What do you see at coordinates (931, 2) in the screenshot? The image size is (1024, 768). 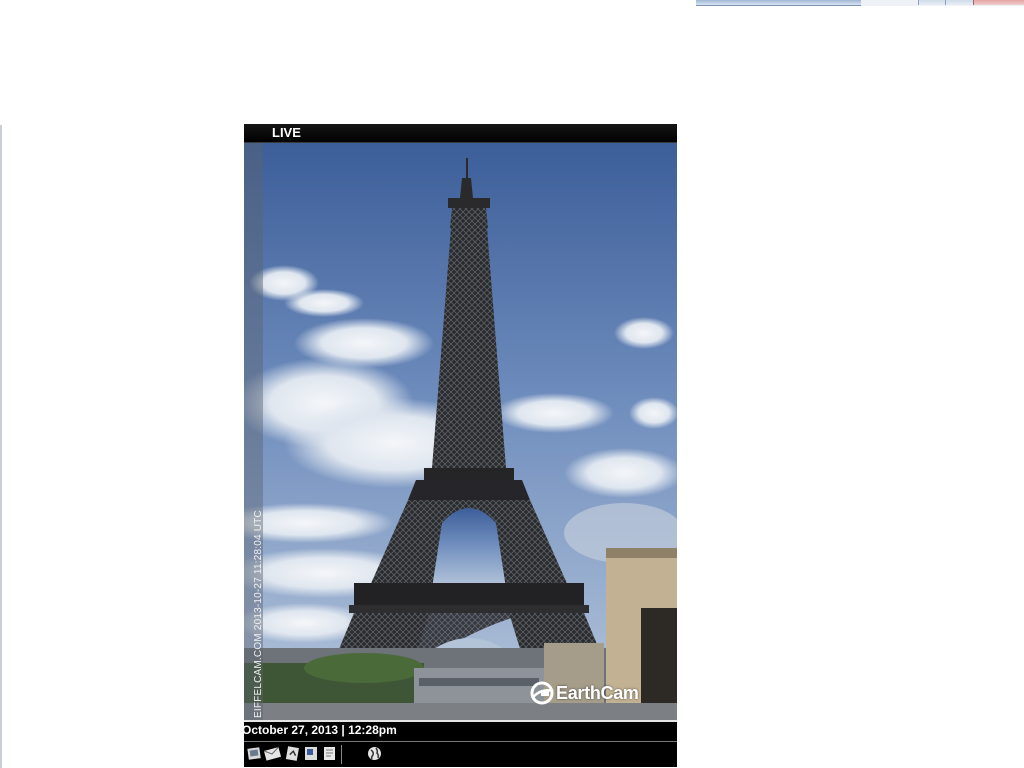 I see `minimize-button` at bounding box center [931, 2].